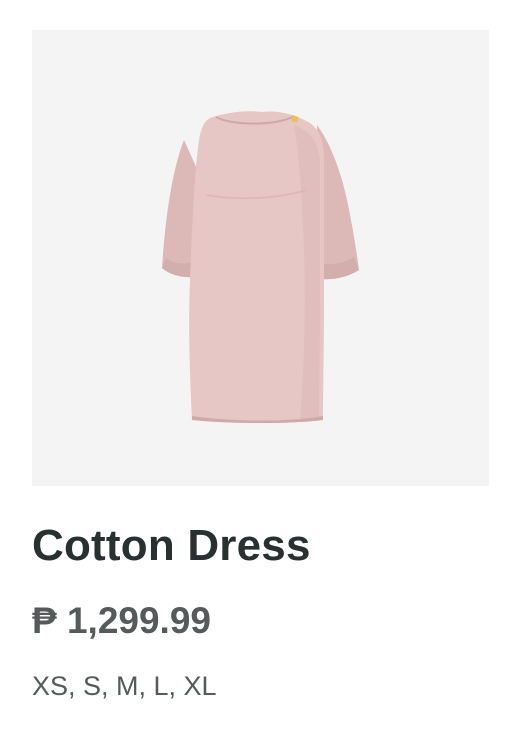 This screenshot has width=519, height=742. I want to click on available-sizes: XS, S, M, L, XL, so click(124, 686).